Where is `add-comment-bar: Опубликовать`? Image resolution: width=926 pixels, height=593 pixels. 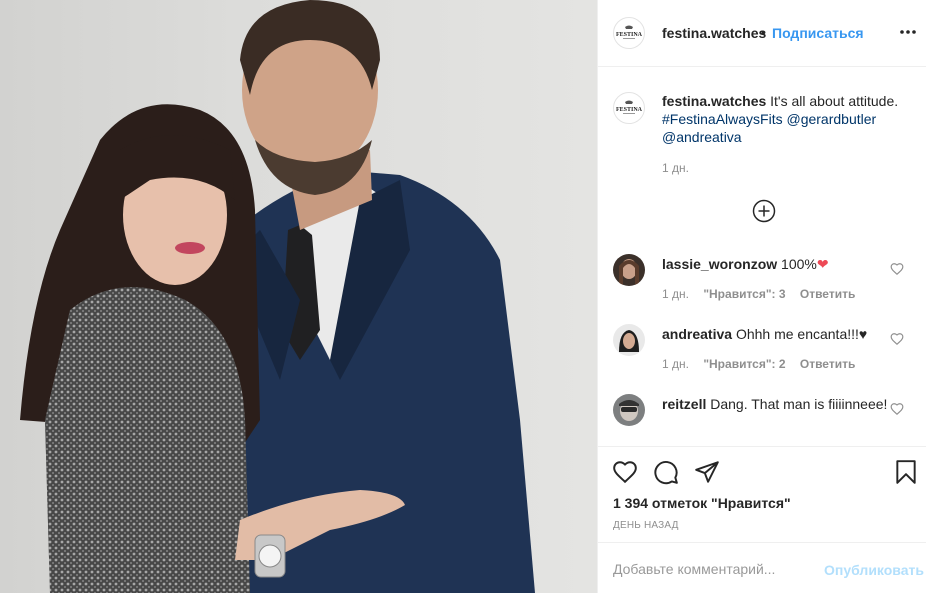 add-comment-bar: Опубликовать is located at coordinates (762, 567).